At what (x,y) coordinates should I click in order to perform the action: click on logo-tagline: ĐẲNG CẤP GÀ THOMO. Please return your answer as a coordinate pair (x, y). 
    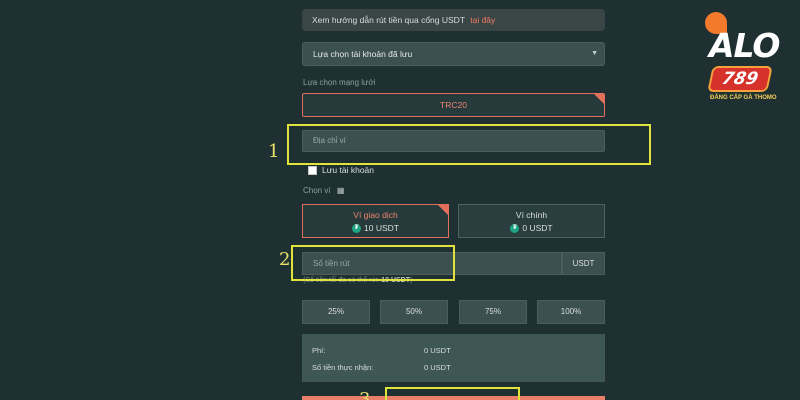
    Looking at the image, I should click on (743, 98).